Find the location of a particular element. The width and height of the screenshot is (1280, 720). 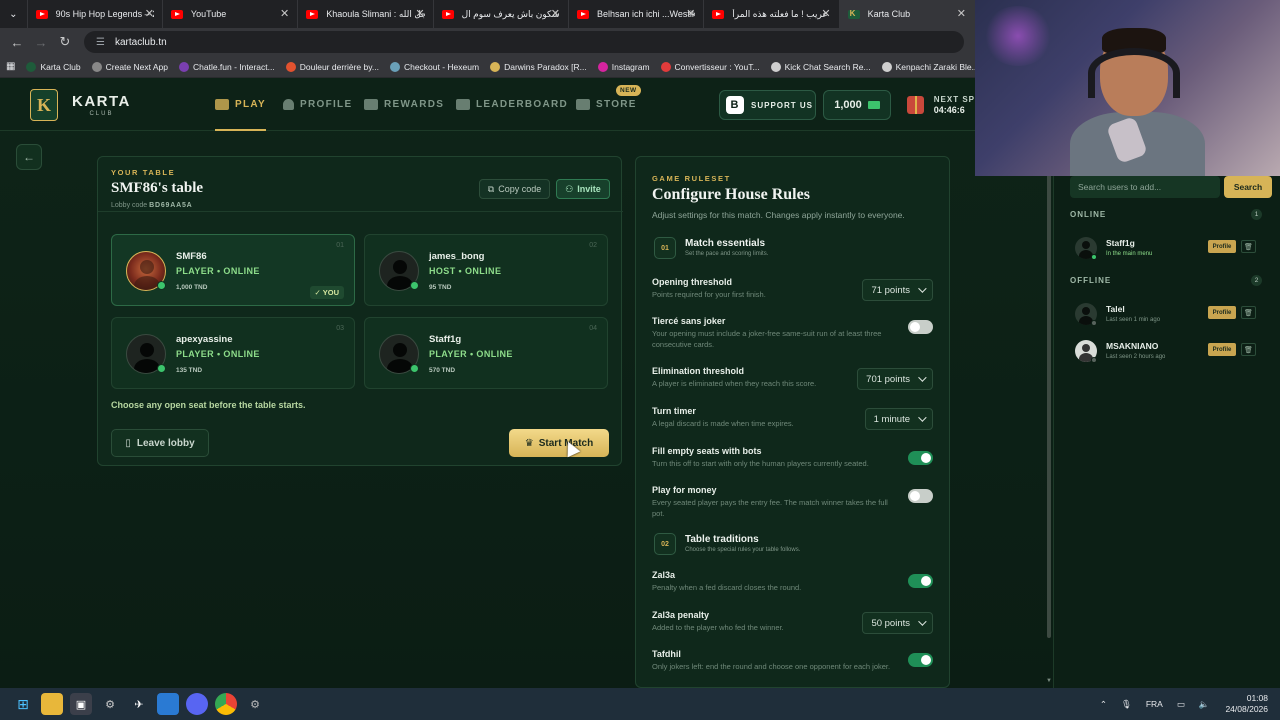

support-us-button: B SUPPORT US is located at coordinates (767, 105).